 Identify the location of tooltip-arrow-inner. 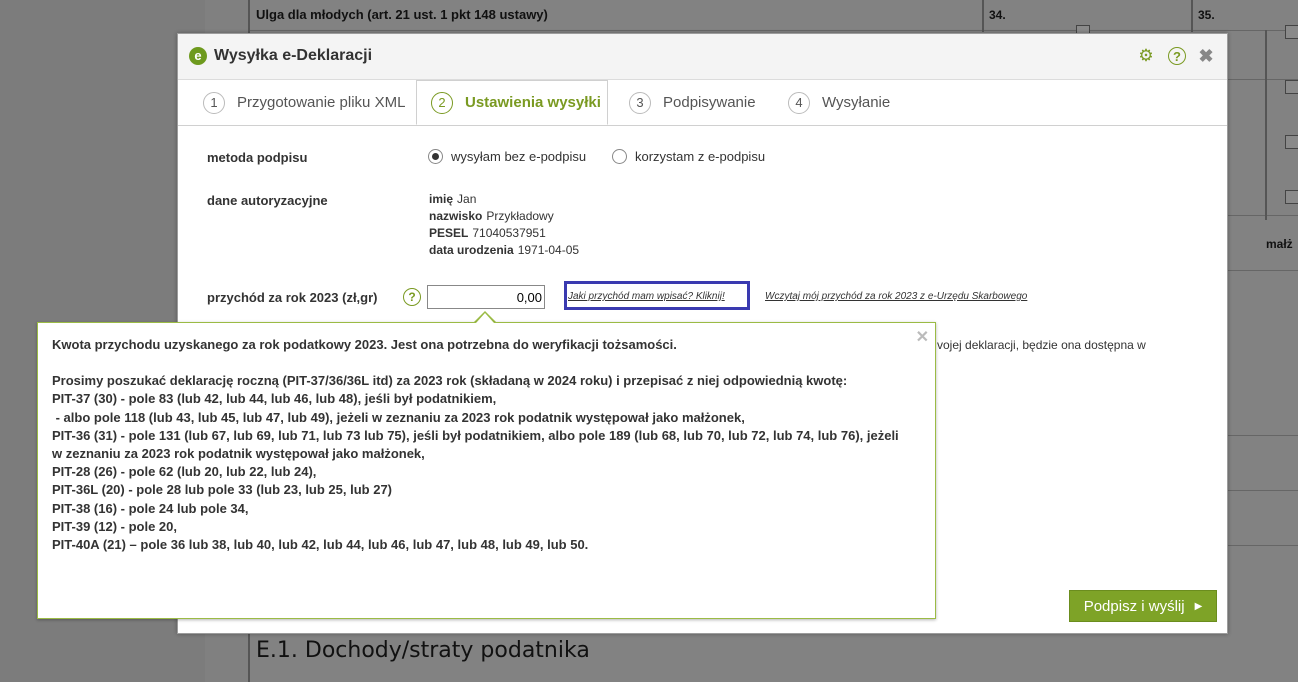
(485, 318).